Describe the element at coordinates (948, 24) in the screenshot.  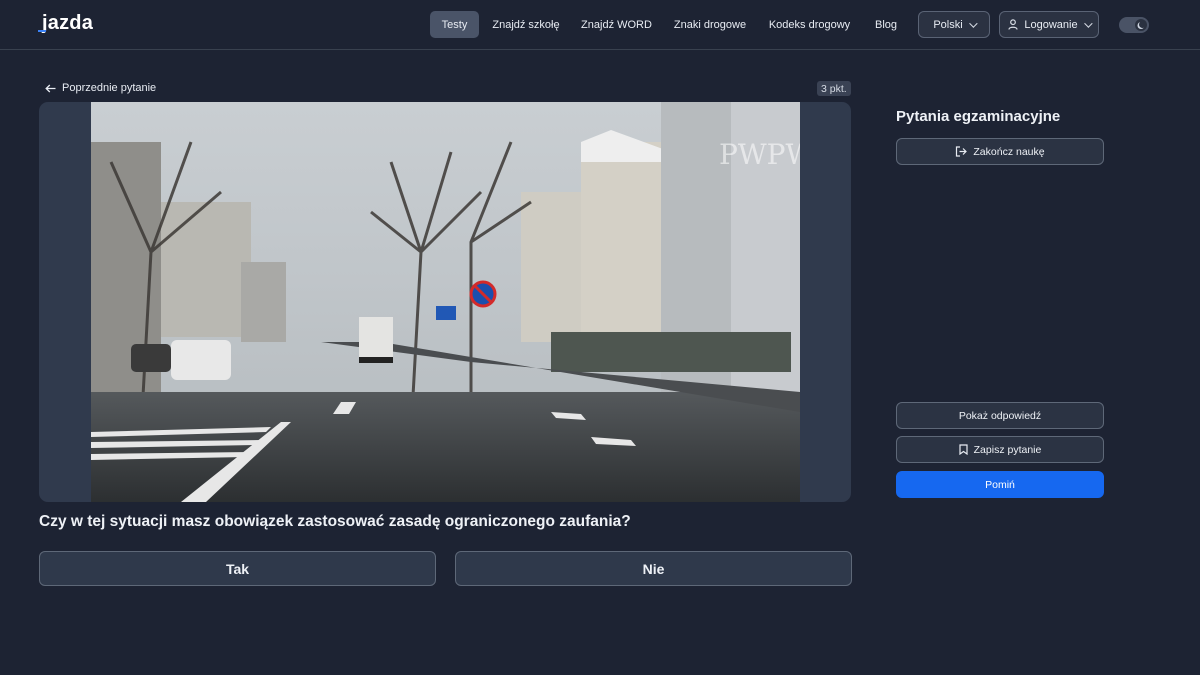
I see `language-label: Polski` at that location.